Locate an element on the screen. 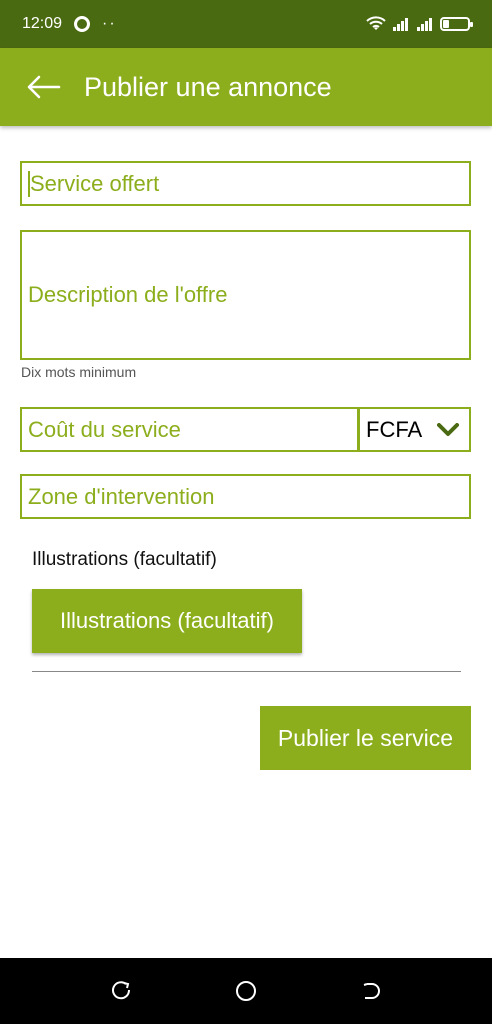 The height and width of the screenshot is (1024, 492). home-icon is located at coordinates (246, 991).